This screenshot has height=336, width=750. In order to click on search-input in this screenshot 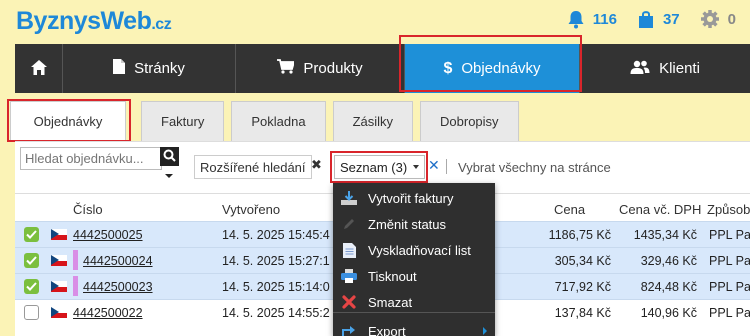, I will do `click(91, 158)`.